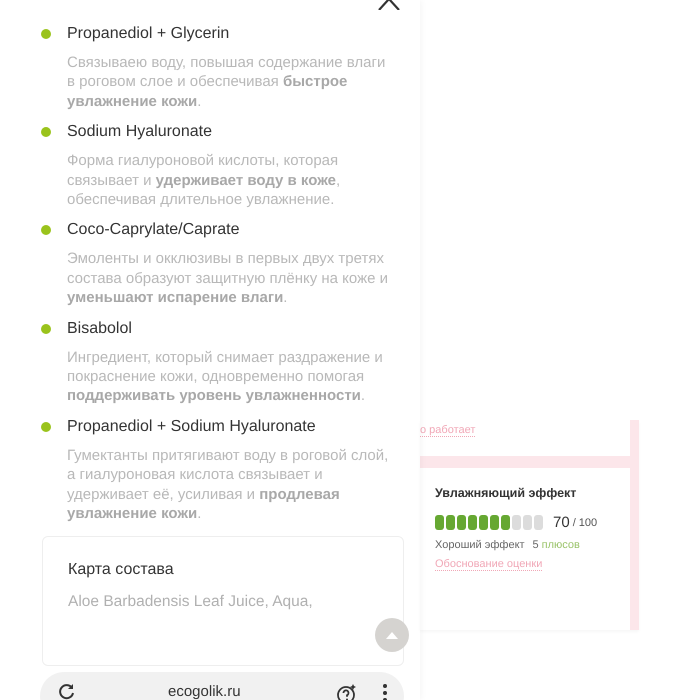  What do you see at coordinates (228, 485) in the screenshot?
I see `ingredient-description: Гумектанты притягивают воду в роговой слой, а гиалуроновая кислота связывает и удерживает её, усиливая и продлевая увлажнение кожи.` at bounding box center [228, 485].